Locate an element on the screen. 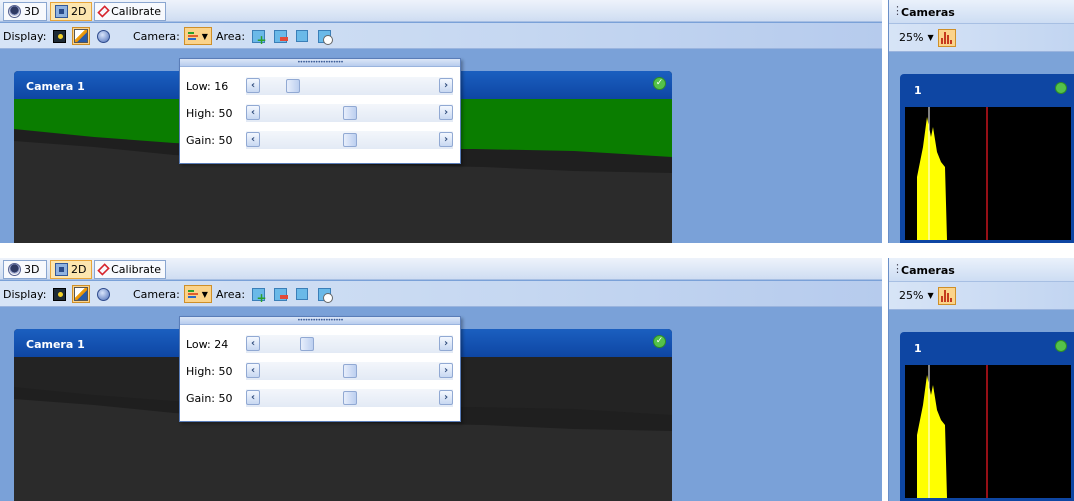 The height and width of the screenshot is (501, 1074). camera-number: 1 is located at coordinates (918, 90).